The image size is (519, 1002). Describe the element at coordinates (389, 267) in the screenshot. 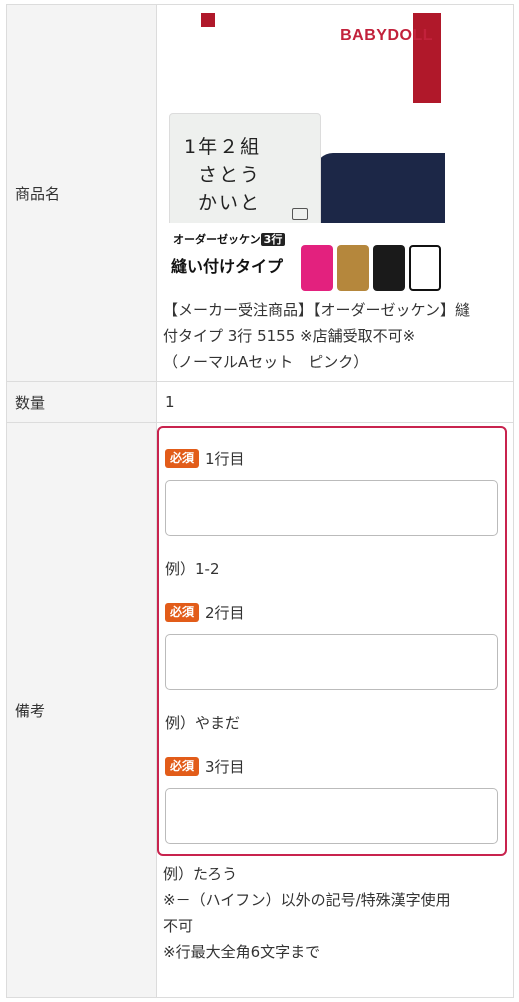

I see `star-swatch` at that location.